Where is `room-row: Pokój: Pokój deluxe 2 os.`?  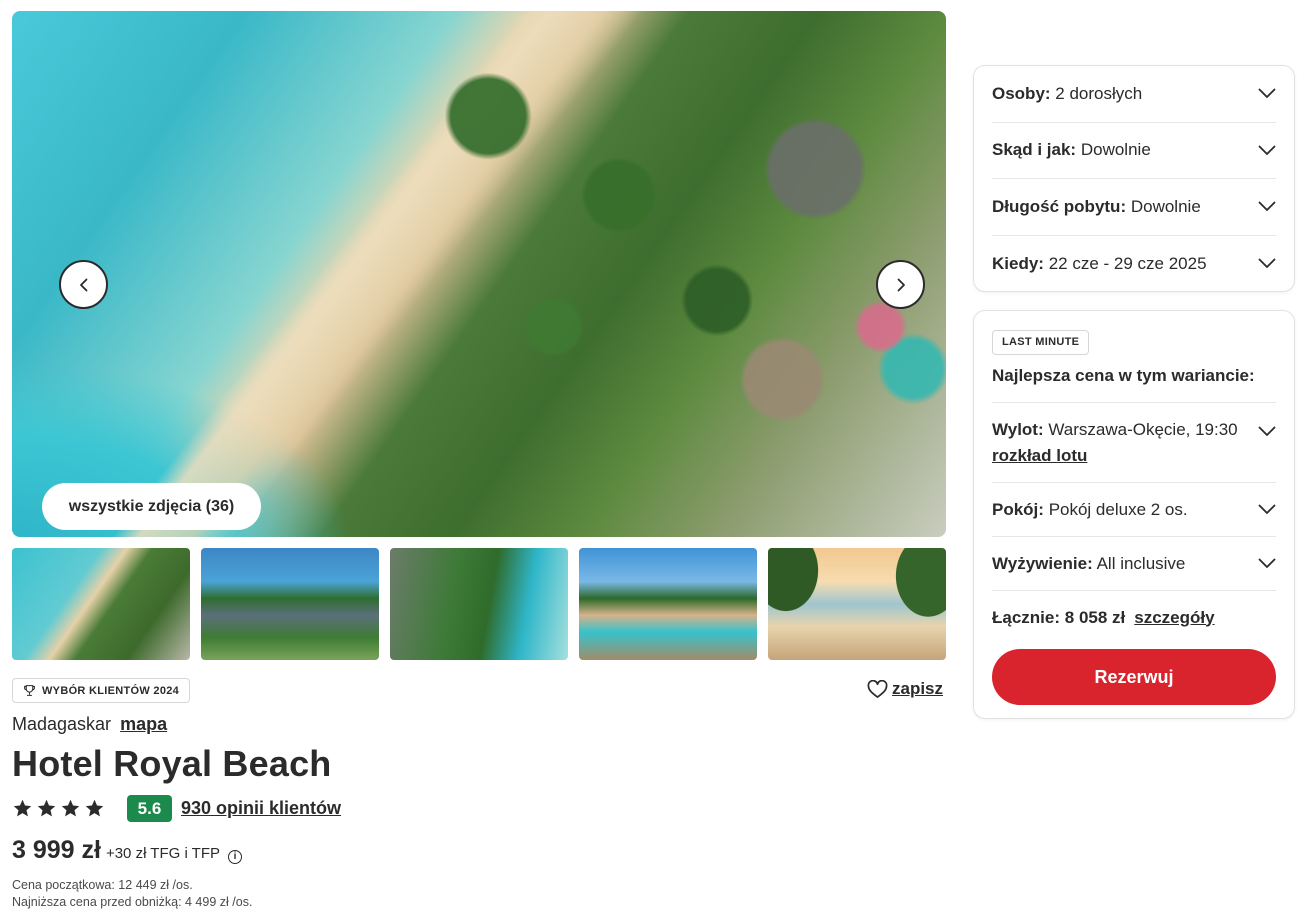 room-row: Pokój: Pokój deluxe 2 os. is located at coordinates (1134, 510).